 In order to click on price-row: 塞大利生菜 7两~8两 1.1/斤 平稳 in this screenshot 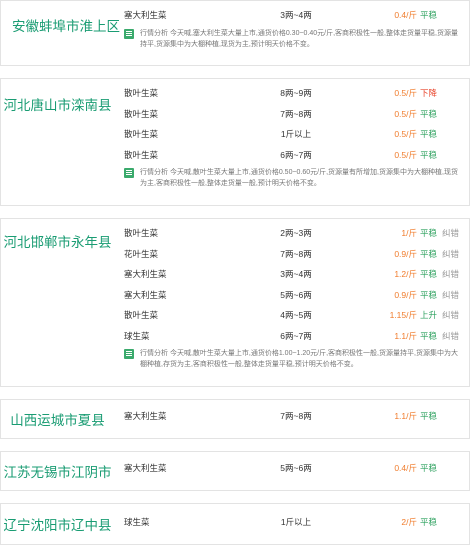, I will do `click(291, 416)`.